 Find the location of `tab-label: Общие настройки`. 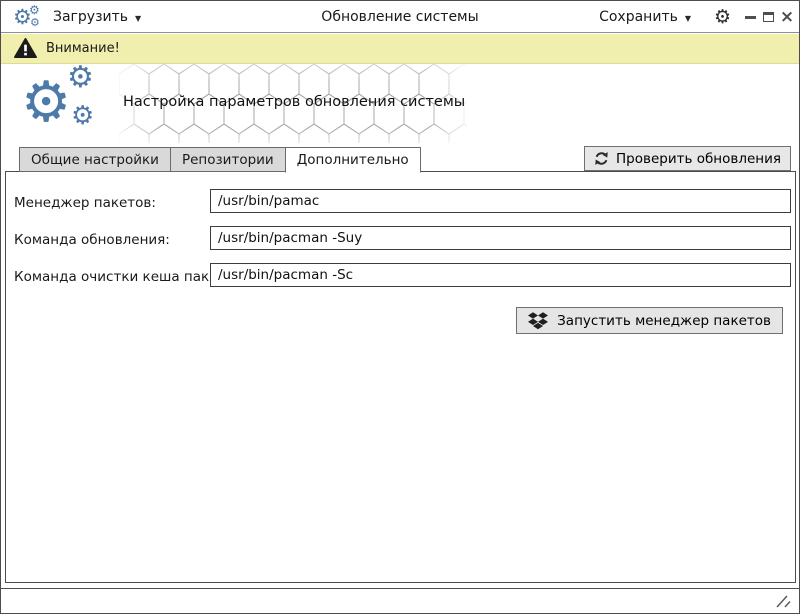

tab-label: Общие настройки is located at coordinates (95, 159).